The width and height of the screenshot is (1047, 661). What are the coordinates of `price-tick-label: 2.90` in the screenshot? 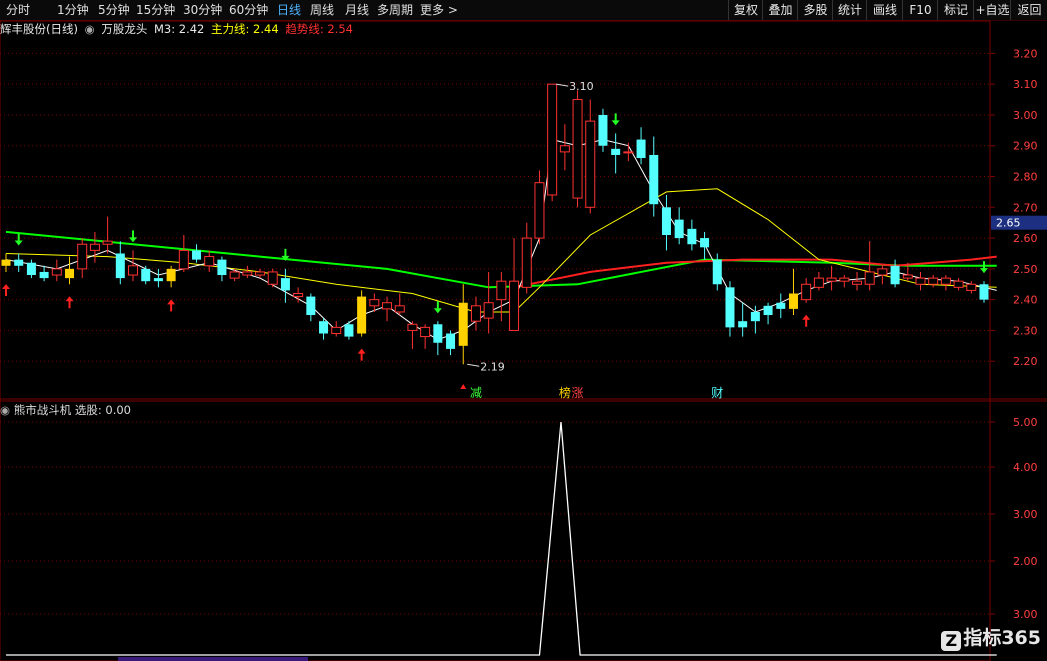 It's located at (1025, 146).